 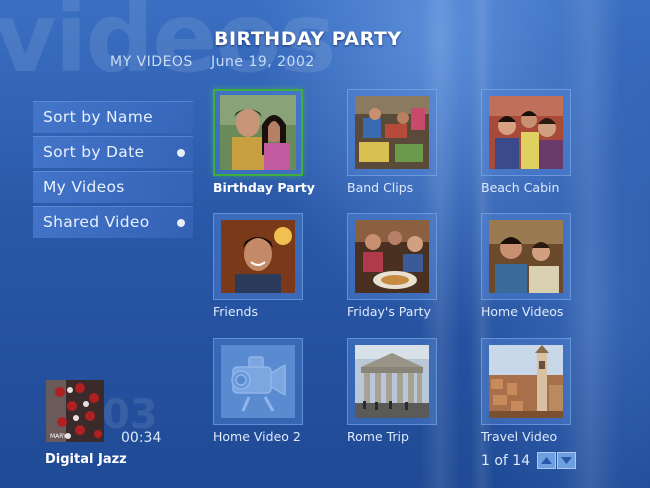 I want to click on city-photo-thumbnail, so click(x=526, y=381).